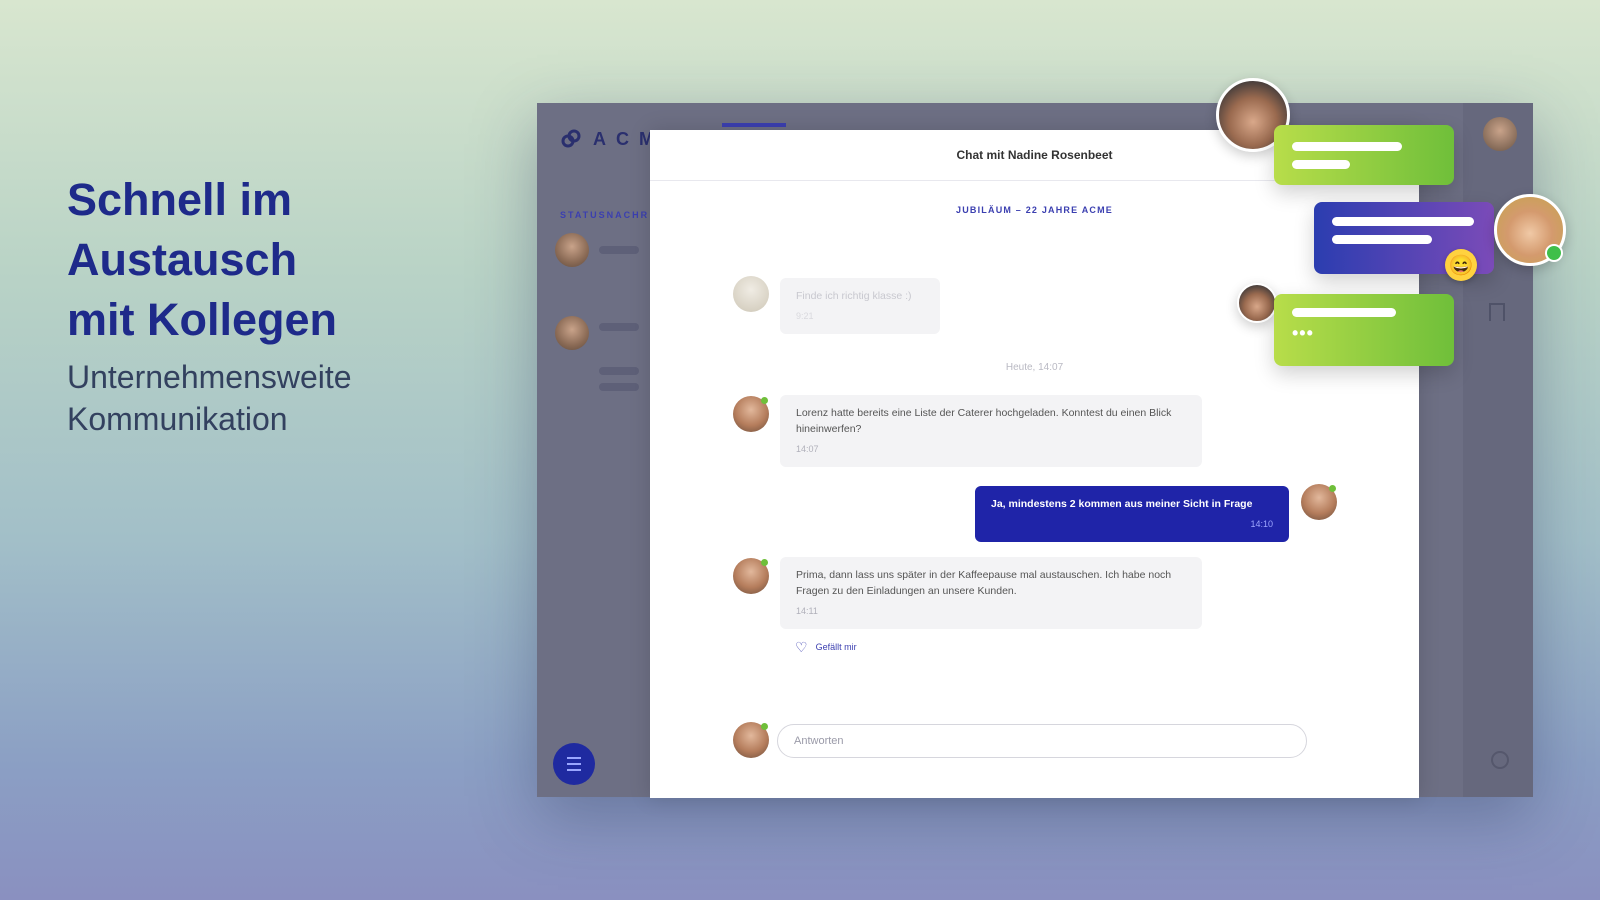 The image size is (1600, 900). I want to click on chat-topic: JUBILÄUM – 22 JAHRE ACME, so click(1034, 210).